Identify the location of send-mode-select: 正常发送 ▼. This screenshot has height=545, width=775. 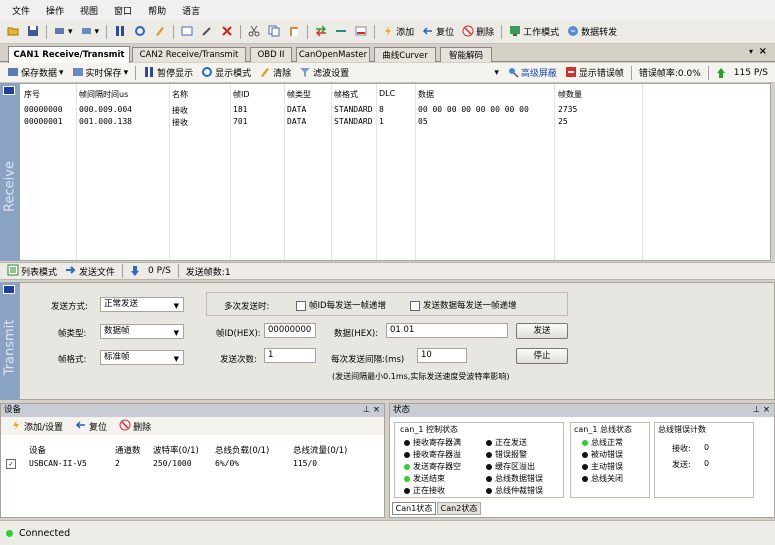
(142, 304).